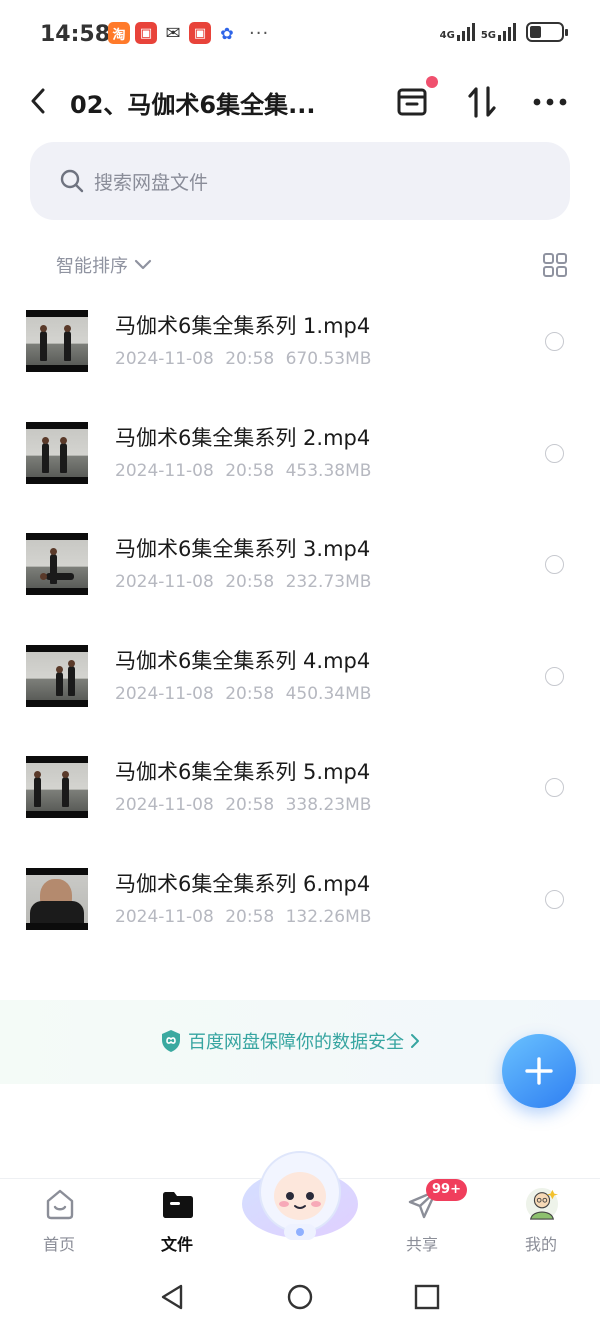 The width and height of the screenshot is (600, 1332). What do you see at coordinates (151, 182) in the screenshot?
I see `search-placeholder: 搜索网盘文件` at bounding box center [151, 182].